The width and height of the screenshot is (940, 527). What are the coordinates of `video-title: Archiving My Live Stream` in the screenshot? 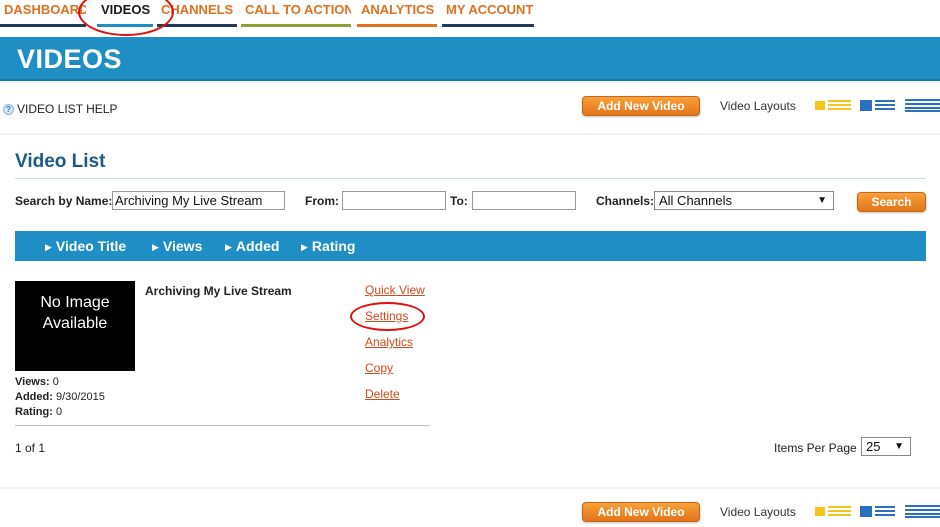 It's located at (218, 291).